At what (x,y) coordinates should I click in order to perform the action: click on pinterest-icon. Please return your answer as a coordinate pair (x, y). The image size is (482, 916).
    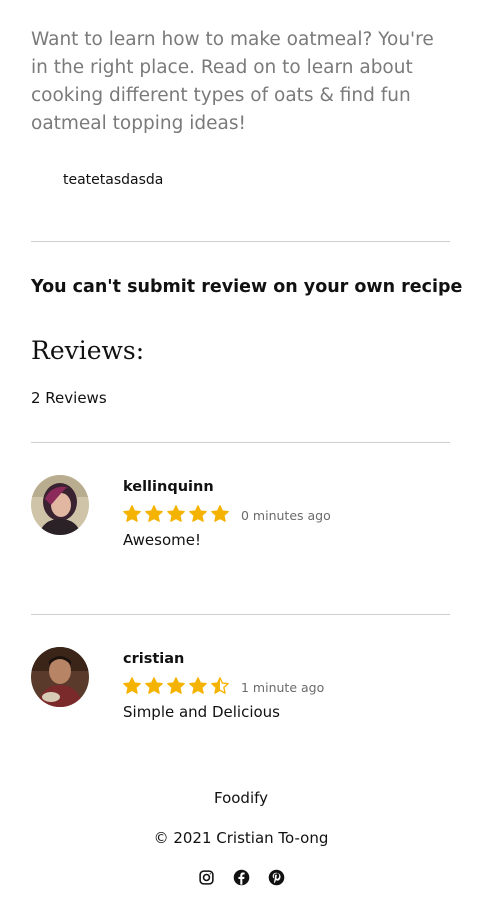
    Looking at the image, I should click on (276, 877).